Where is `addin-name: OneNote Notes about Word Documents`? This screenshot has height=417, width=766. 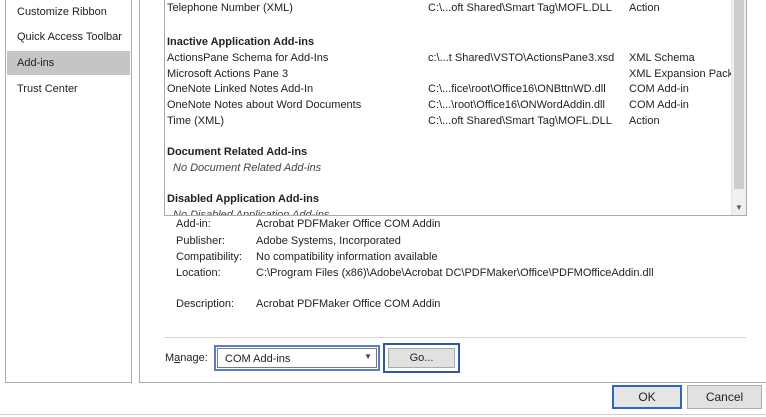
addin-name: OneNote Notes about Word Documents is located at coordinates (264, 105).